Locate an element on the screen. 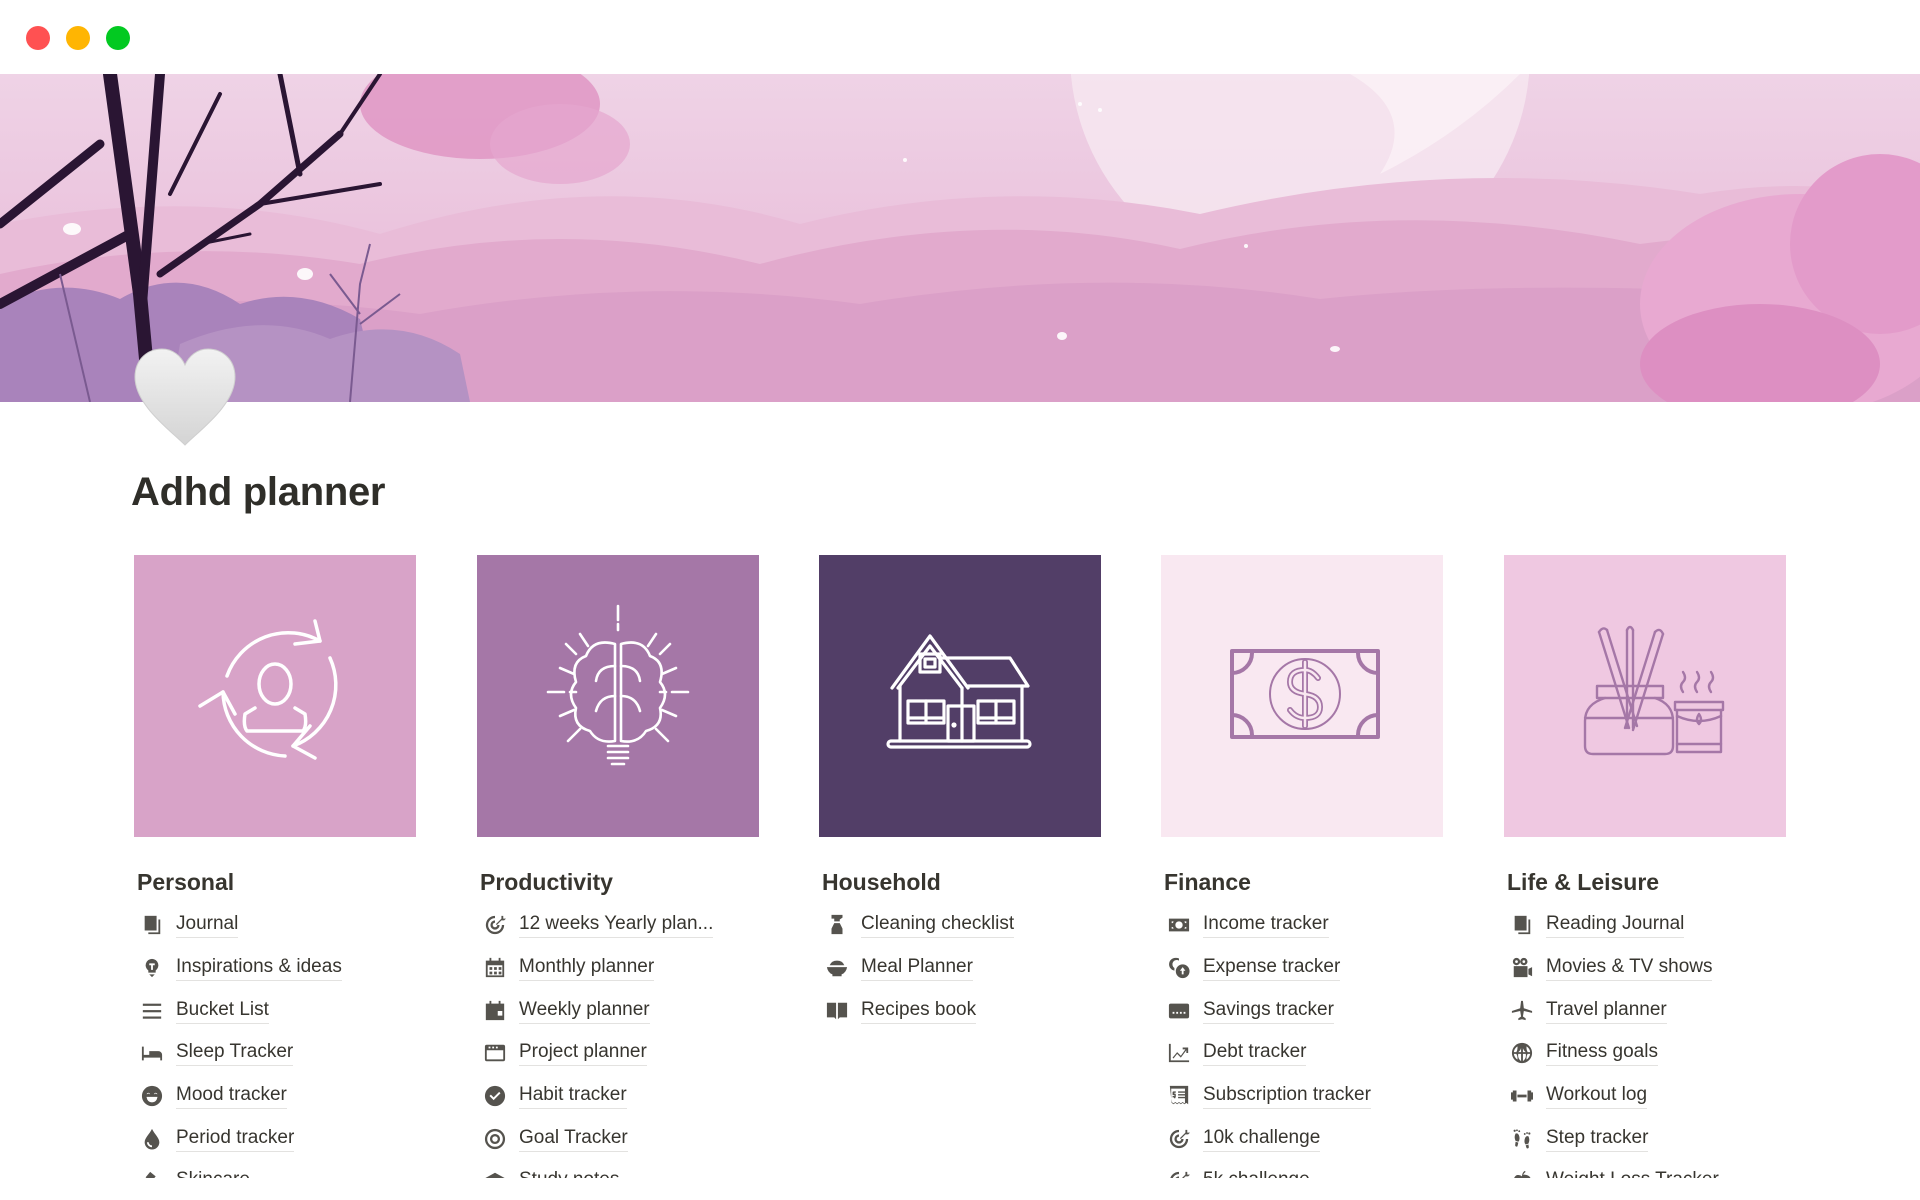 The image size is (1920, 1200). list-icon is located at coordinates (152, 1011).